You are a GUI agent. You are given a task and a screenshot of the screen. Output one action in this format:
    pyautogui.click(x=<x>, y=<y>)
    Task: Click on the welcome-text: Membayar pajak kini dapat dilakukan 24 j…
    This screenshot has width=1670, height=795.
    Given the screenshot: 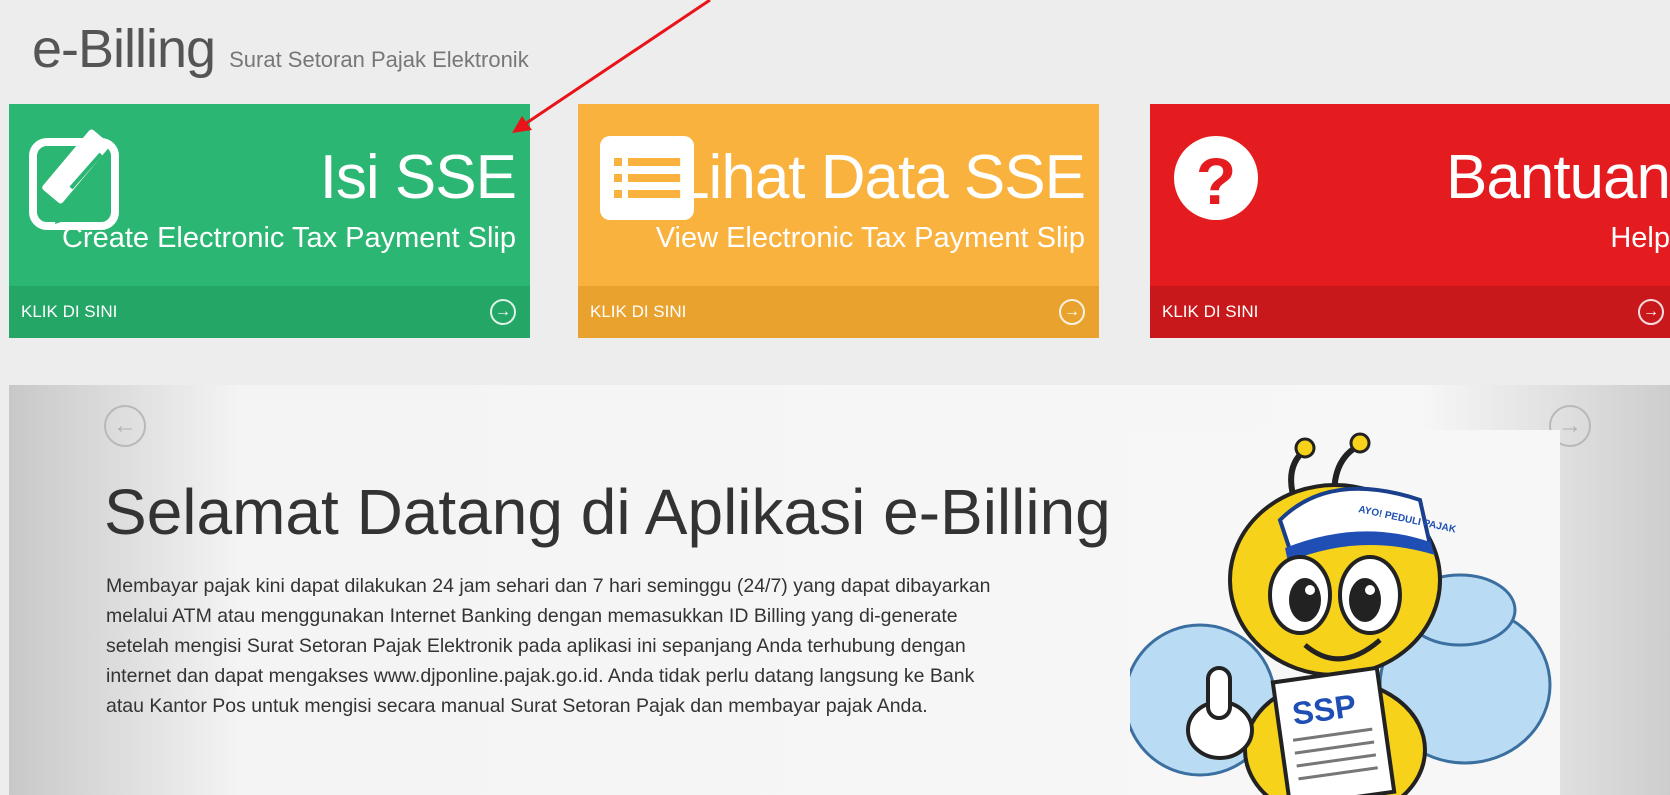 What is the action you would take?
    pyautogui.click(x=548, y=646)
    